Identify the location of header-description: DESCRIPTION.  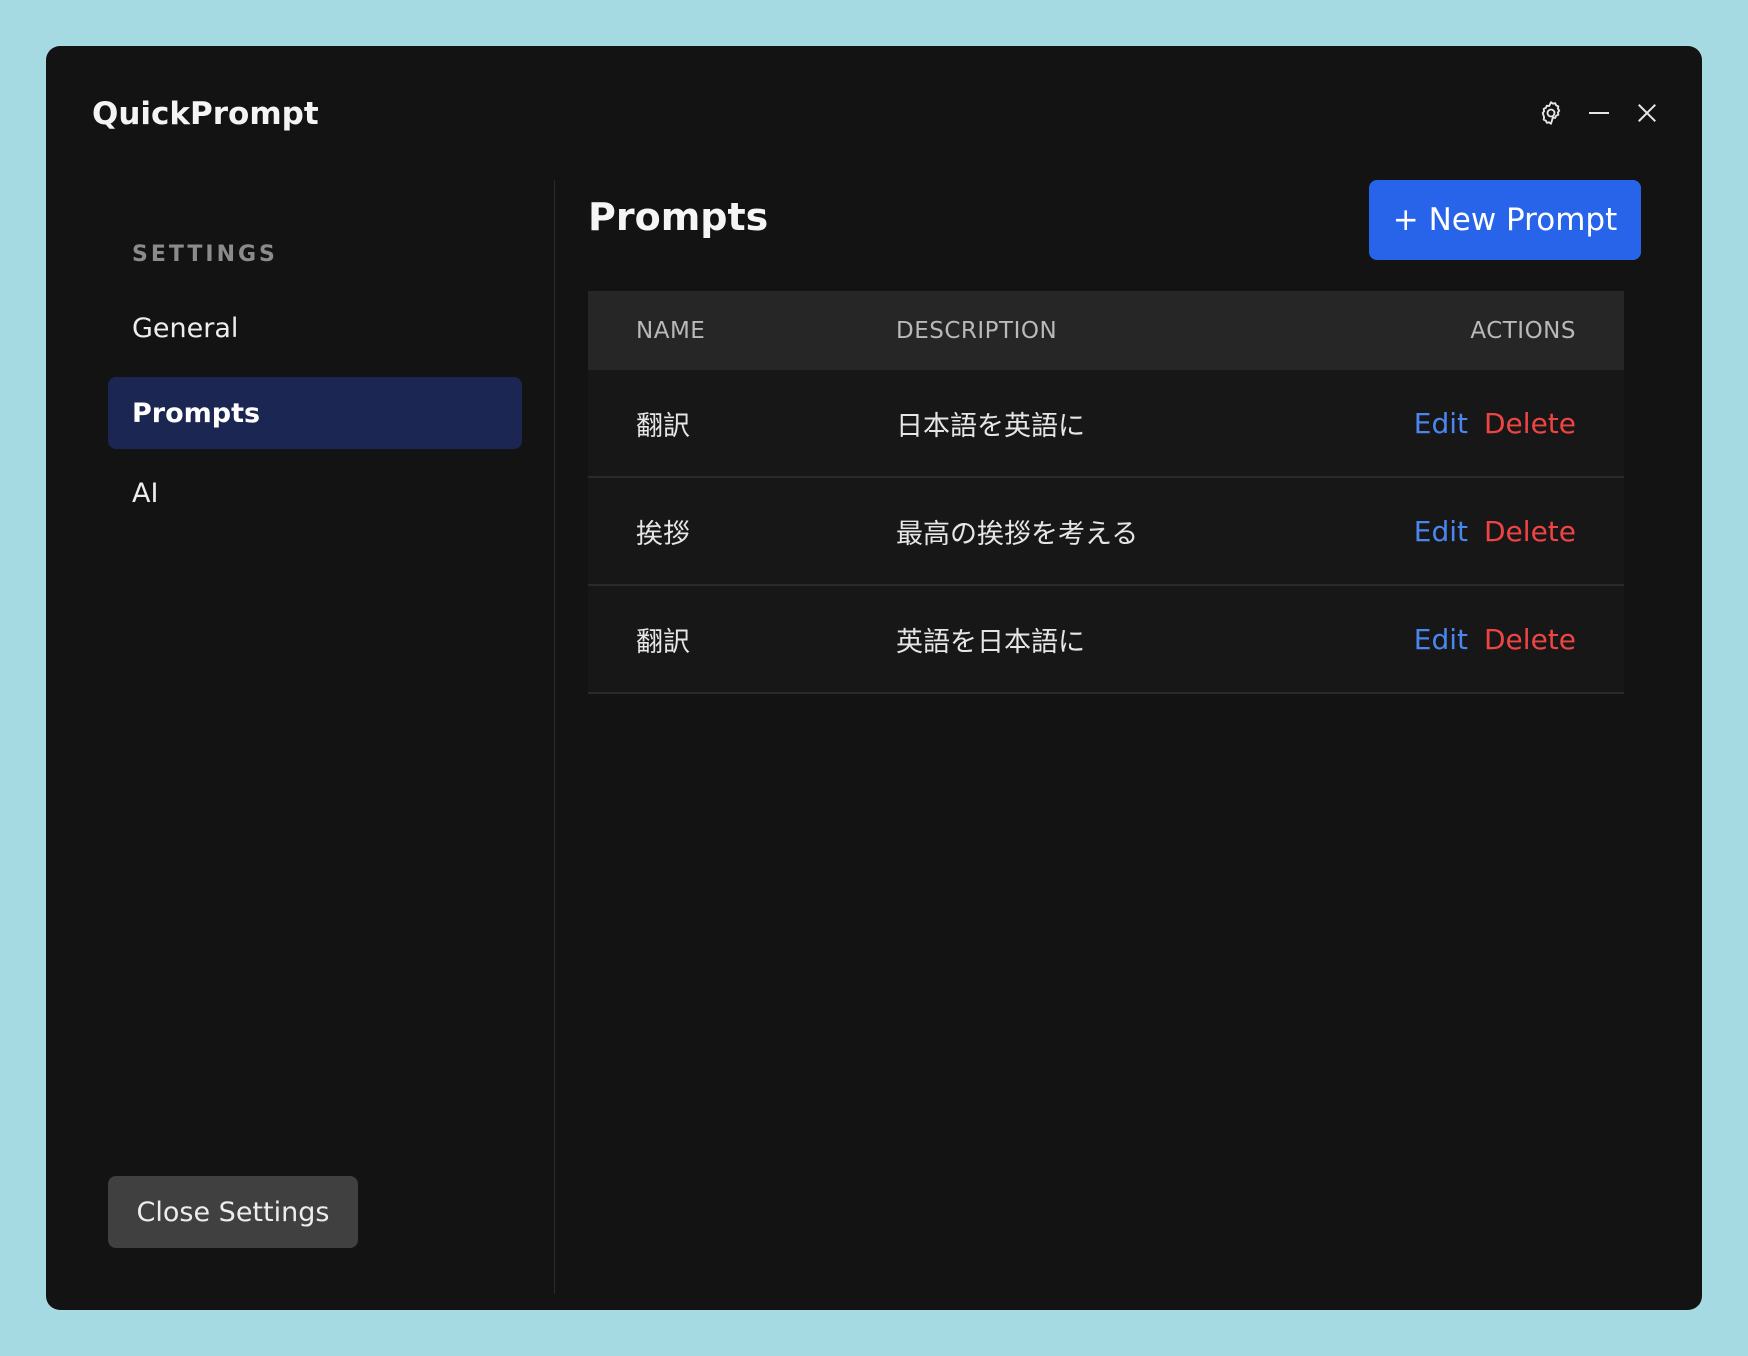
(977, 330).